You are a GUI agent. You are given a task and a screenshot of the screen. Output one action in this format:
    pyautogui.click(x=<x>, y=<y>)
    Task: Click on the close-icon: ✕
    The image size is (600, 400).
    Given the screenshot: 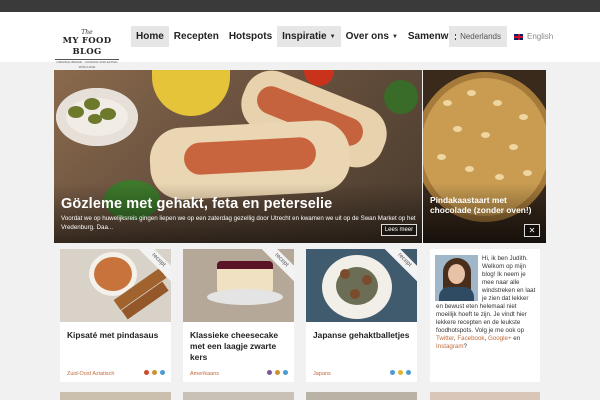 What is the action you would take?
    pyautogui.click(x=532, y=230)
    